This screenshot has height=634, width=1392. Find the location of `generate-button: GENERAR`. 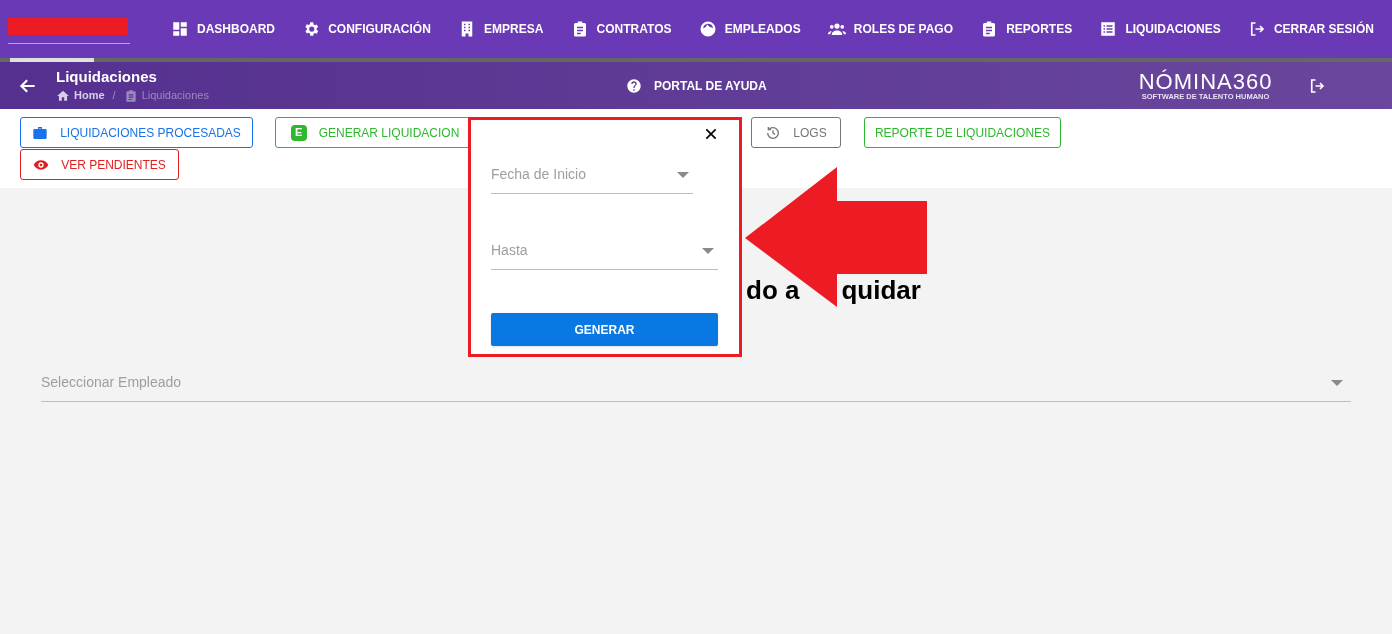

generate-button: GENERAR is located at coordinates (604, 329).